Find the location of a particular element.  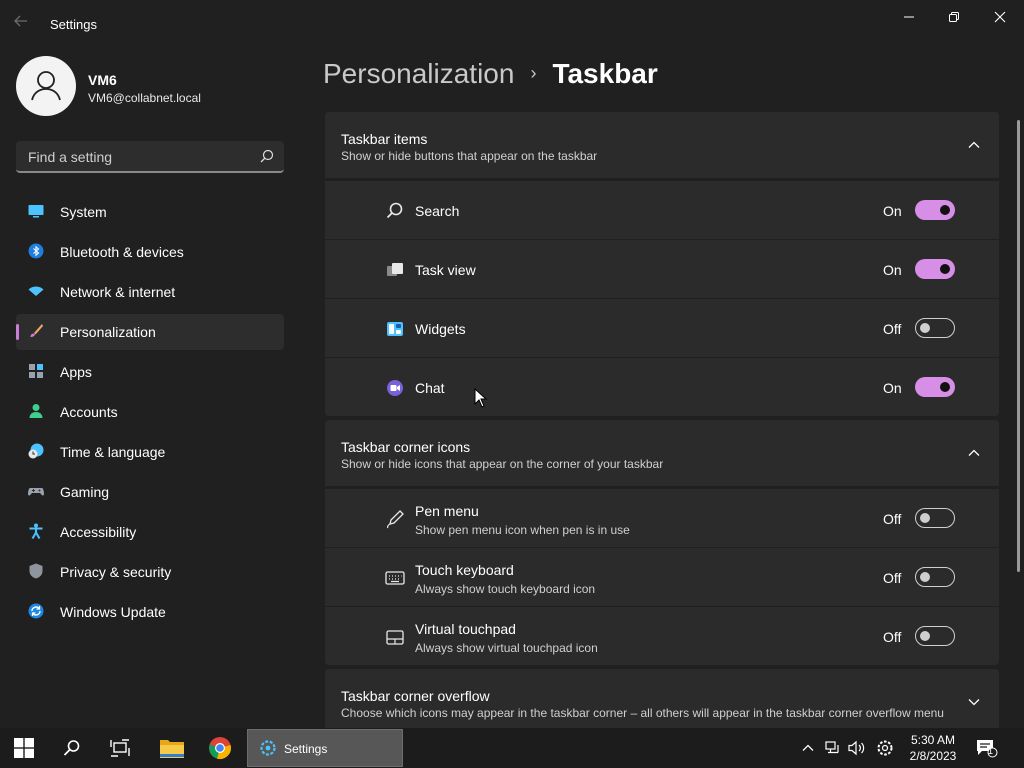

pen-menu-toggle is located at coordinates (935, 518).